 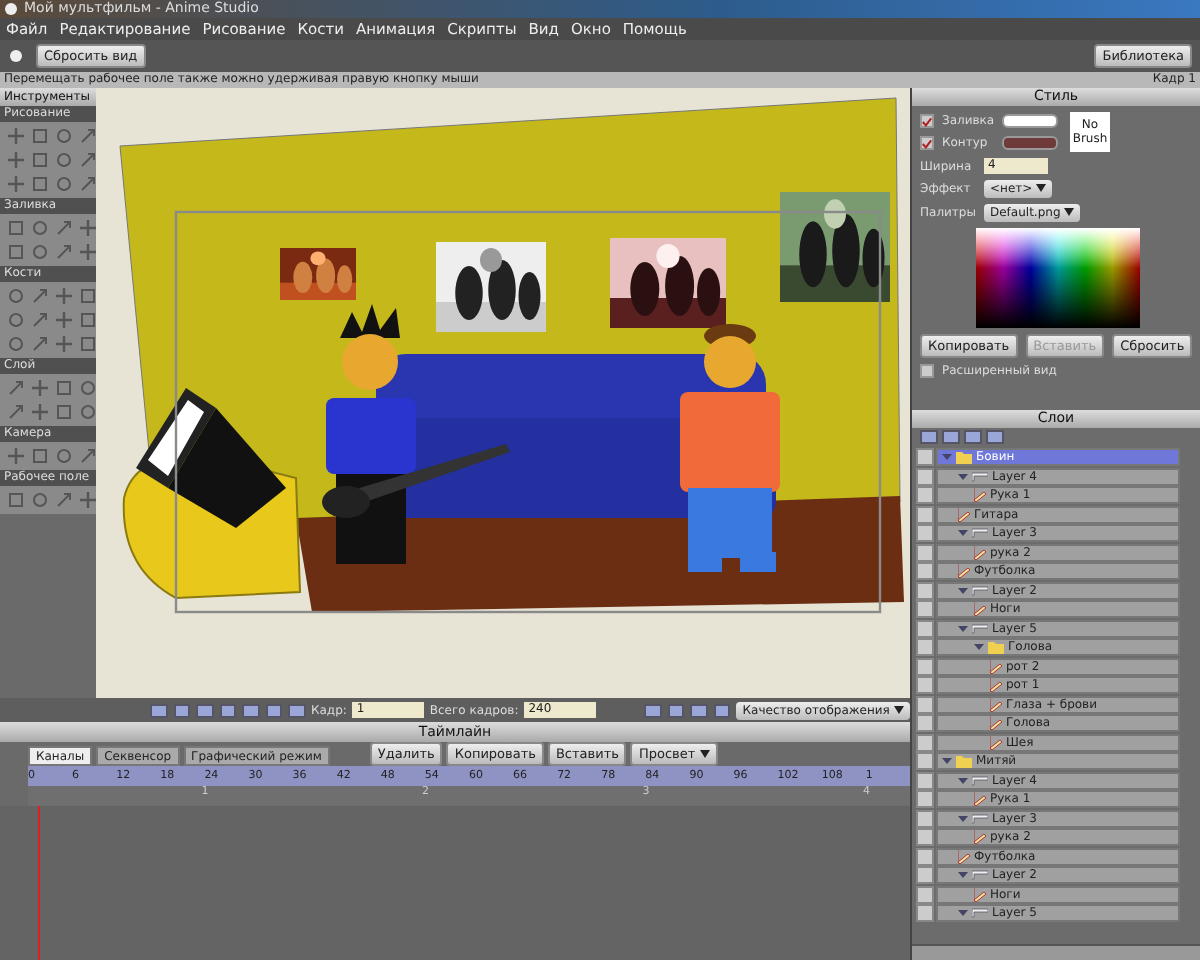 I want to click on timeline-tracks, so click(x=455, y=883).